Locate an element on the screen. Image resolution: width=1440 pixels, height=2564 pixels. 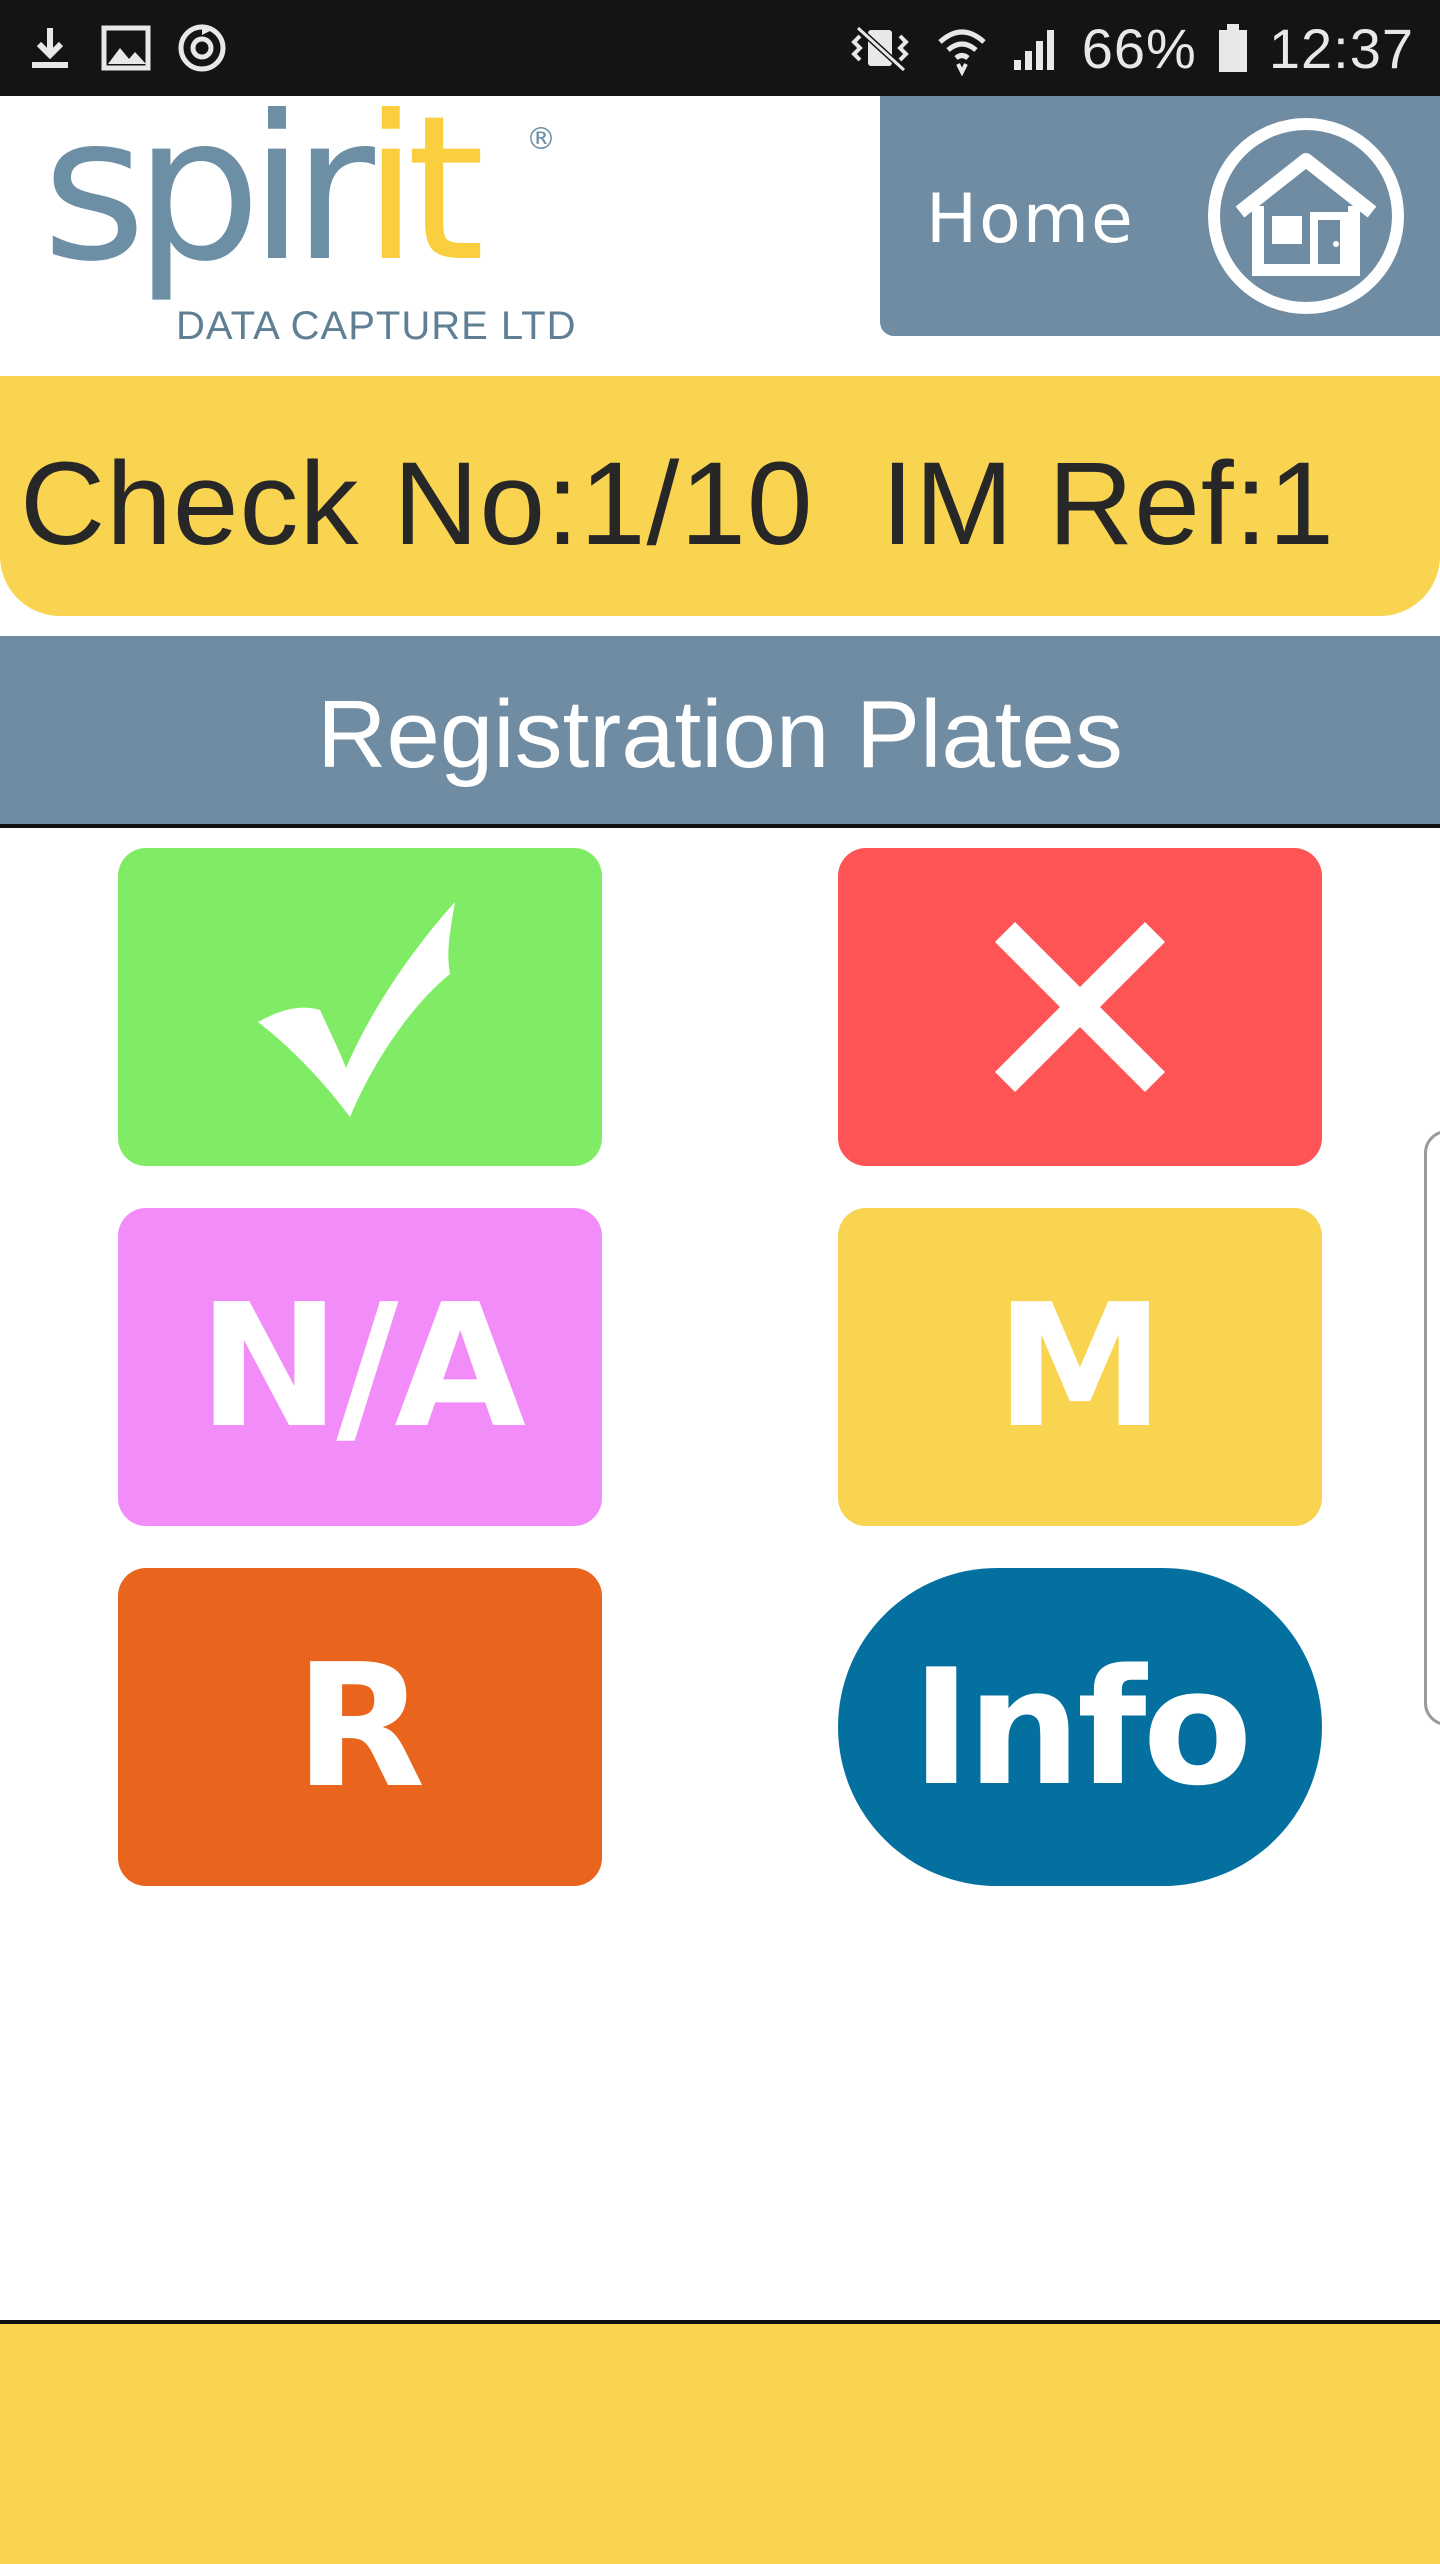
logo-word-part2: it is located at coordinates (423, 189).